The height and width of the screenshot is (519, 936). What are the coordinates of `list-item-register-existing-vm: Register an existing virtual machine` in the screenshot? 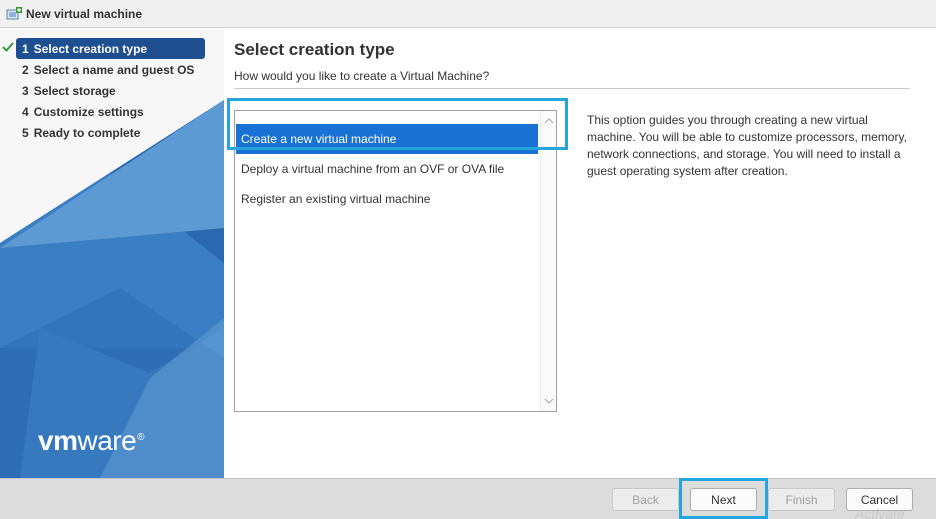 It's located at (387, 199).